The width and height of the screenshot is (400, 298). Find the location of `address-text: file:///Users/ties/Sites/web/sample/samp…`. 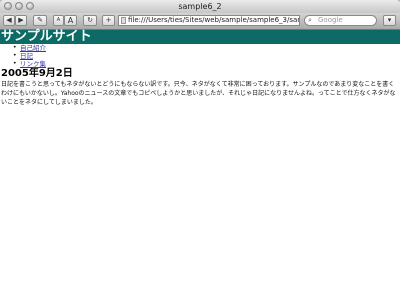

address-text: file:///Users/ties/Sites/web/sample/samp… is located at coordinates (214, 20).